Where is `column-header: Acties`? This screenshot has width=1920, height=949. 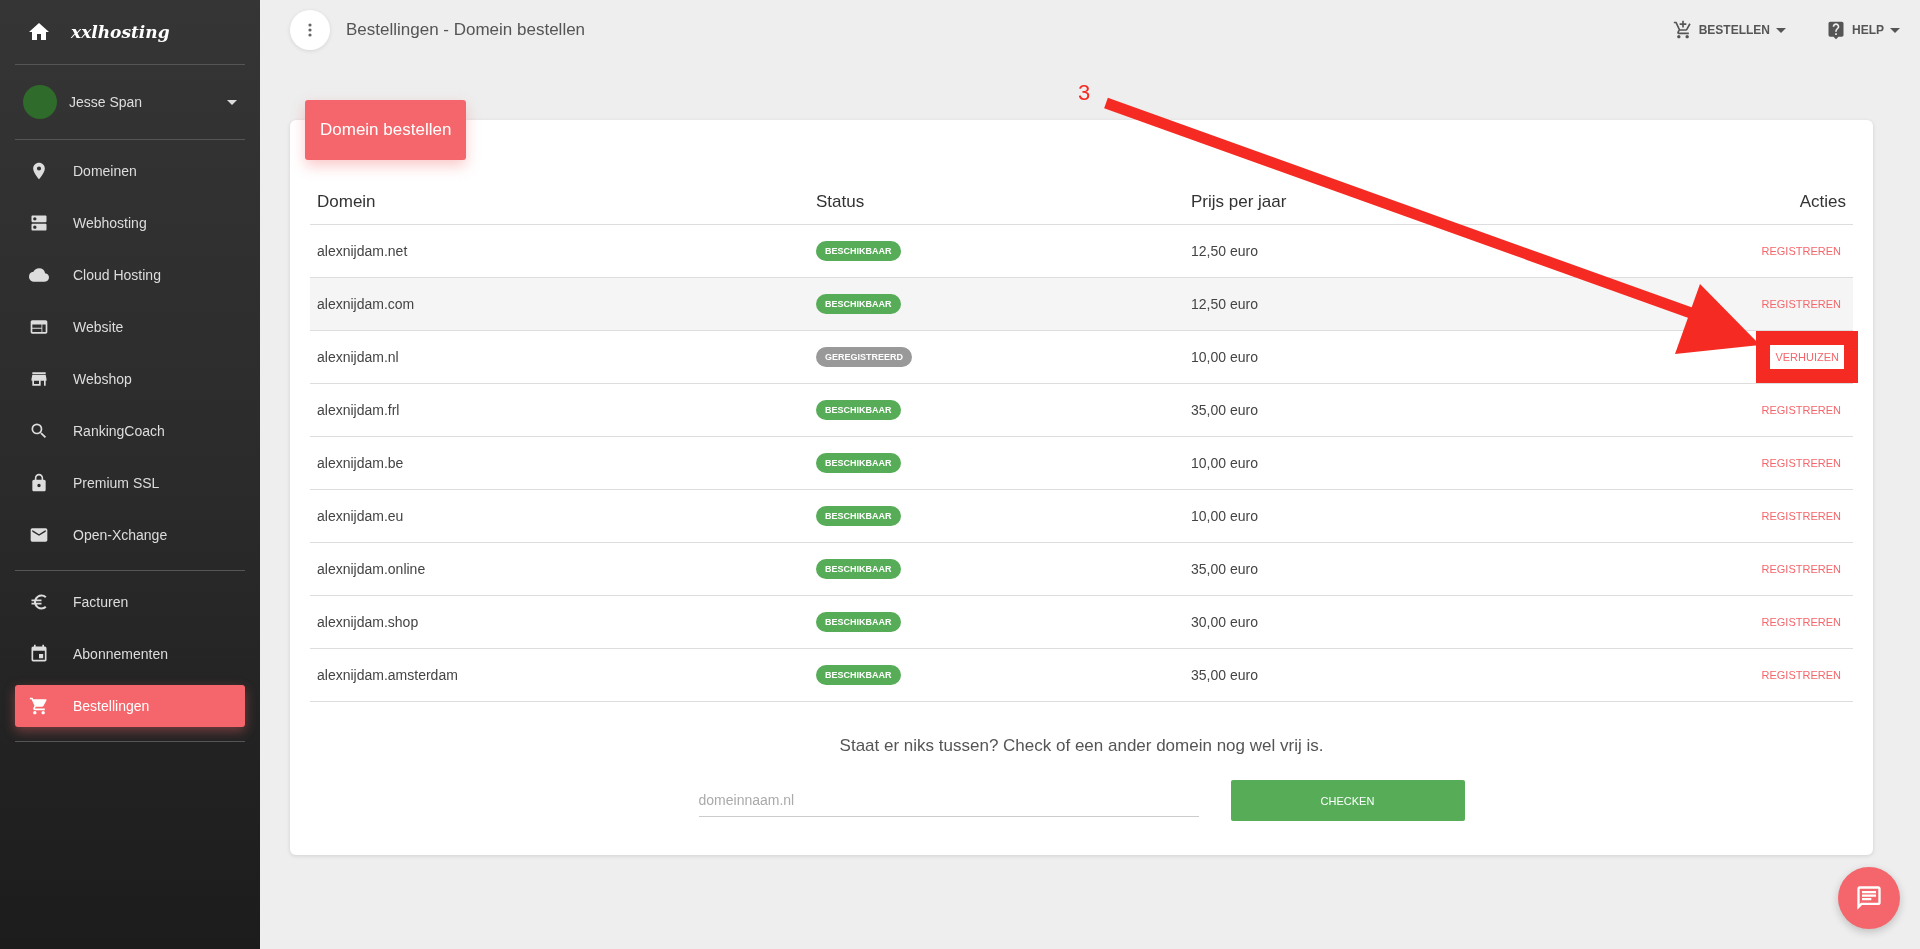
column-header: Acties is located at coordinates (1822, 202).